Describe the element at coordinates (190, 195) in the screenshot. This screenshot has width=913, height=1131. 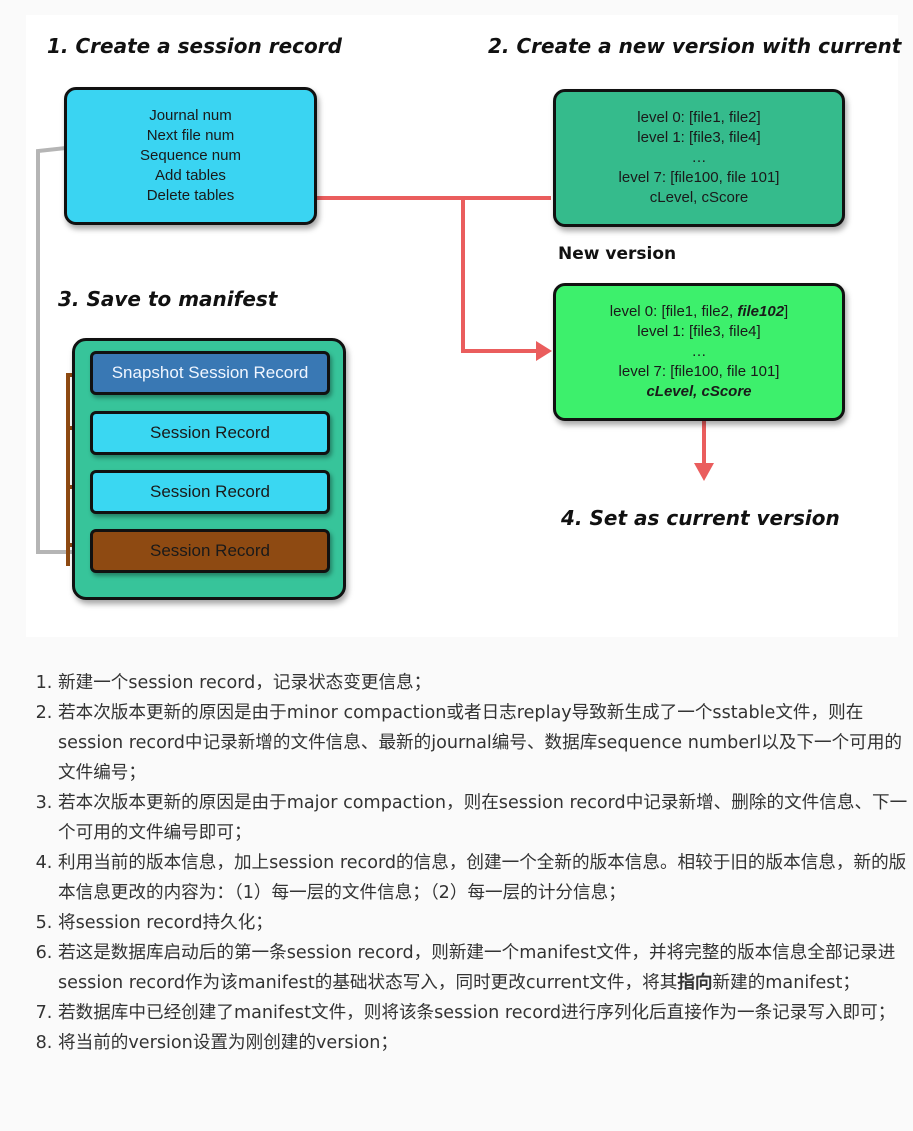
I see `session-field: Delete tables` at that location.